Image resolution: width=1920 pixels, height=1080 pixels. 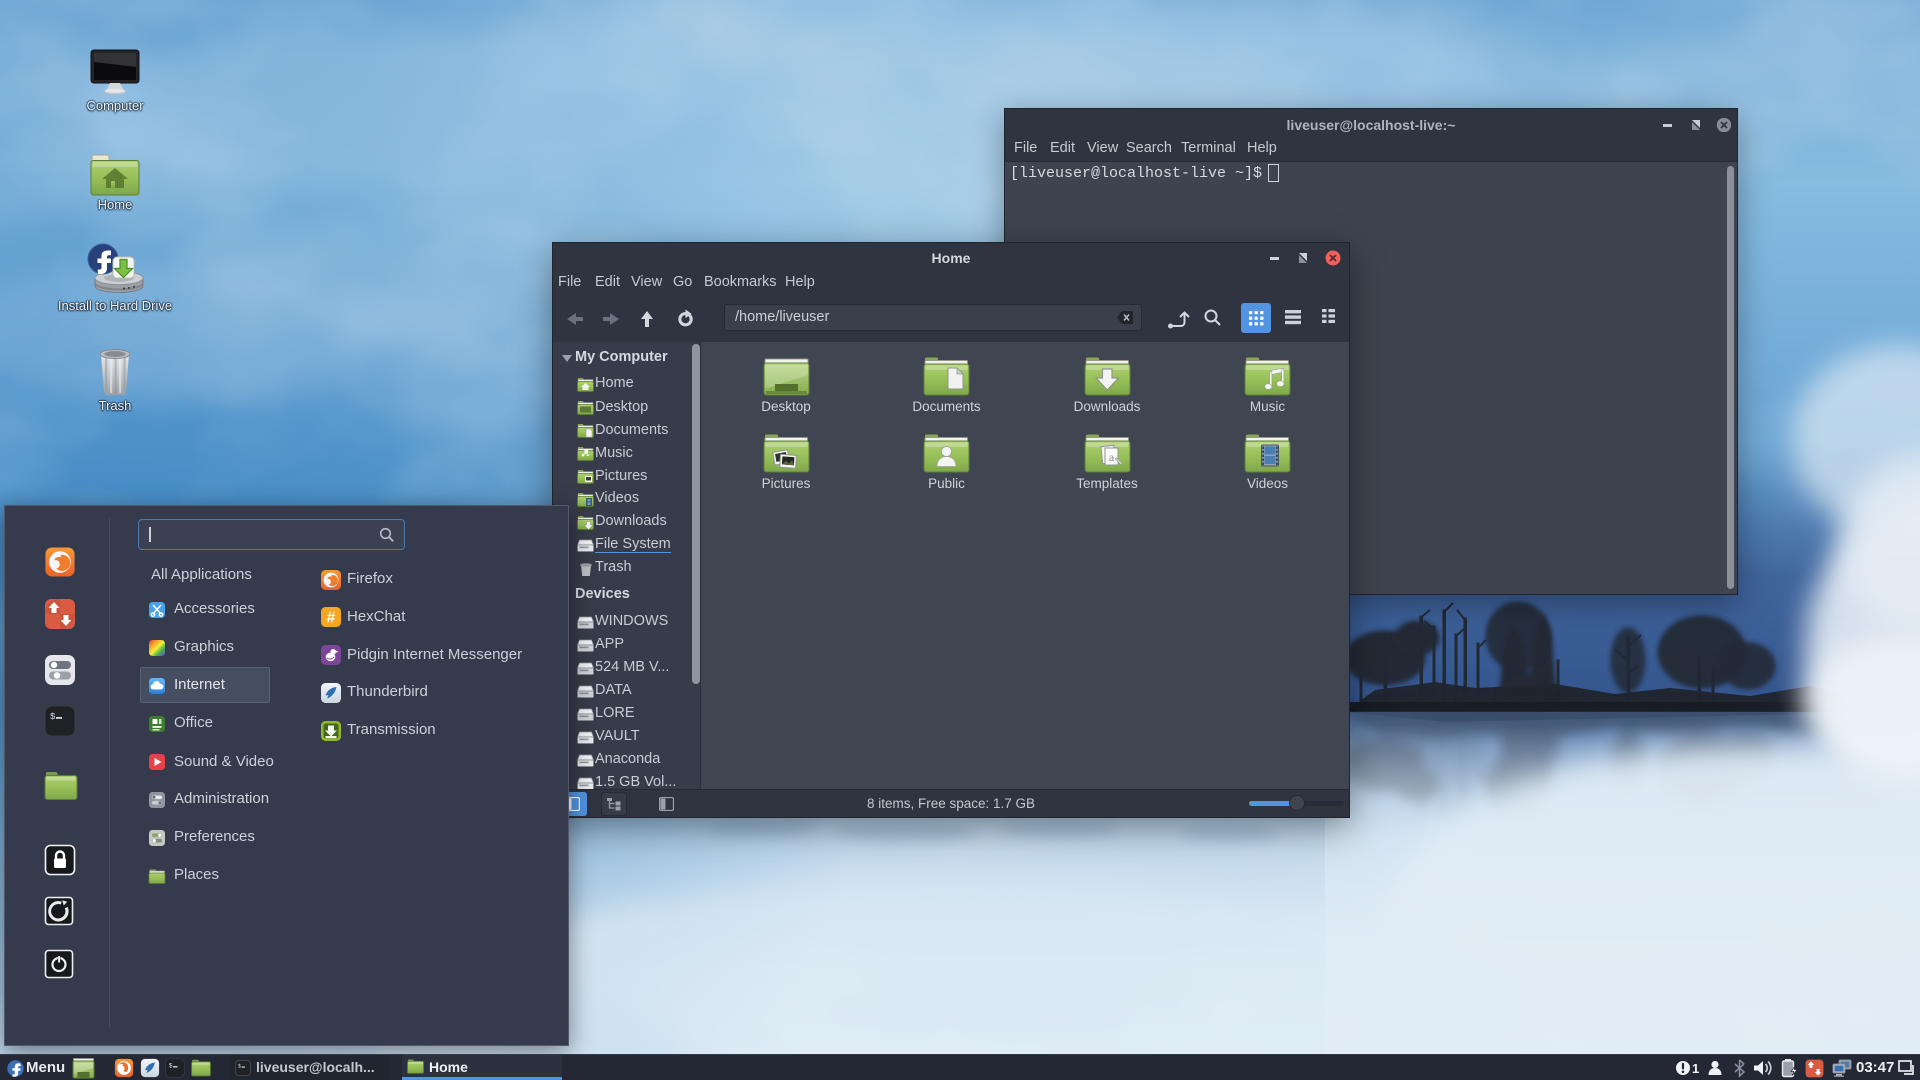 What do you see at coordinates (1695, 1068) in the screenshot?
I see `svg-text: 1` at bounding box center [1695, 1068].